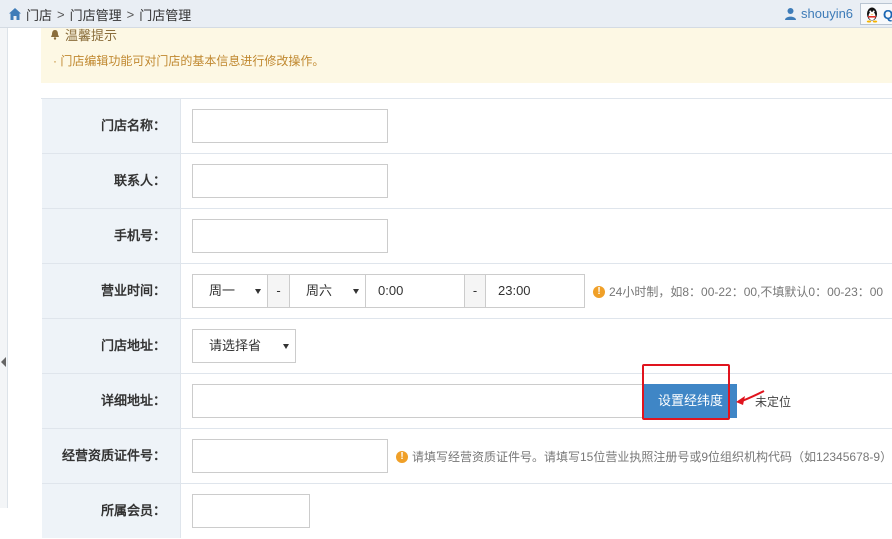 The height and width of the screenshot is (539, 892). What do you see at coordinates (111, 181) in the screenshot?
I see `contact-label: 联系人：` at bounding box center [111, 181].